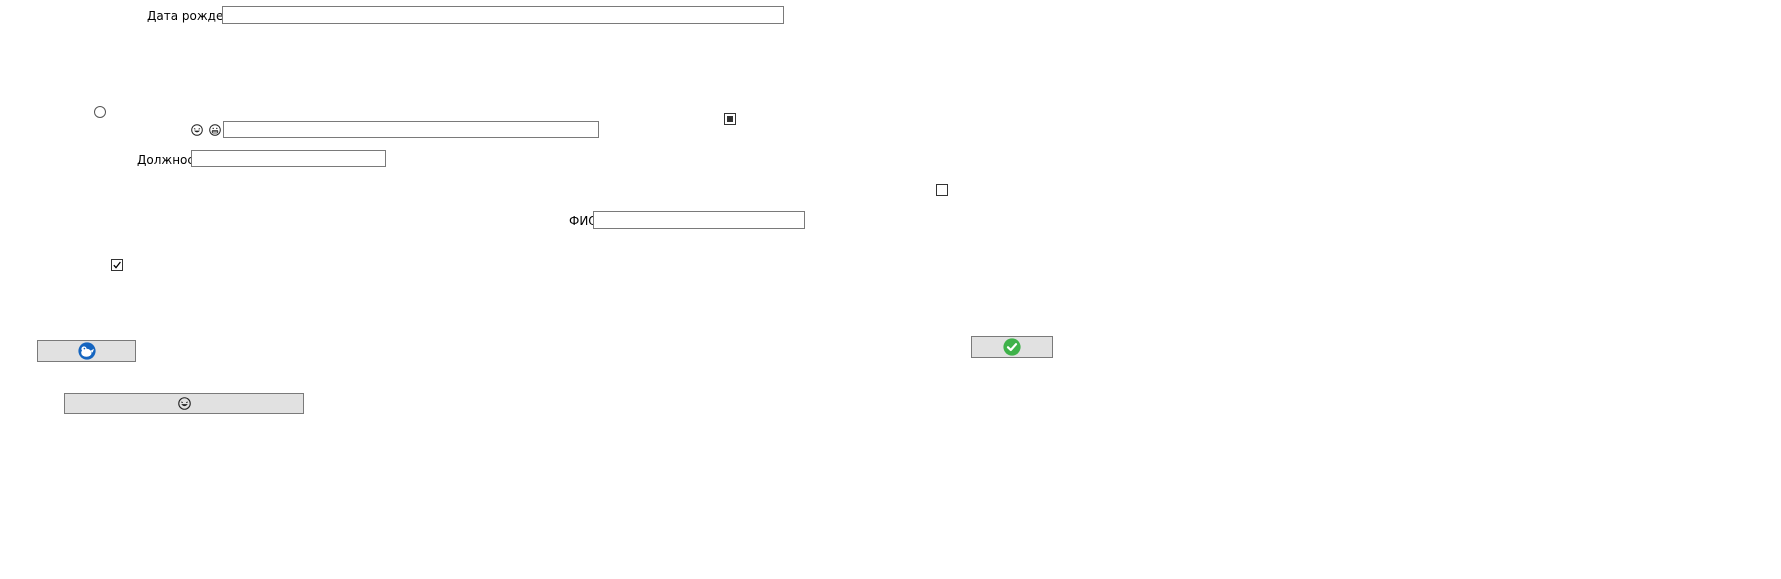 The image size is (1781, 579). What do you see at coordinates (699, 220) in the screenshot?
I see `fio-field` at bounding box center [699, 220].